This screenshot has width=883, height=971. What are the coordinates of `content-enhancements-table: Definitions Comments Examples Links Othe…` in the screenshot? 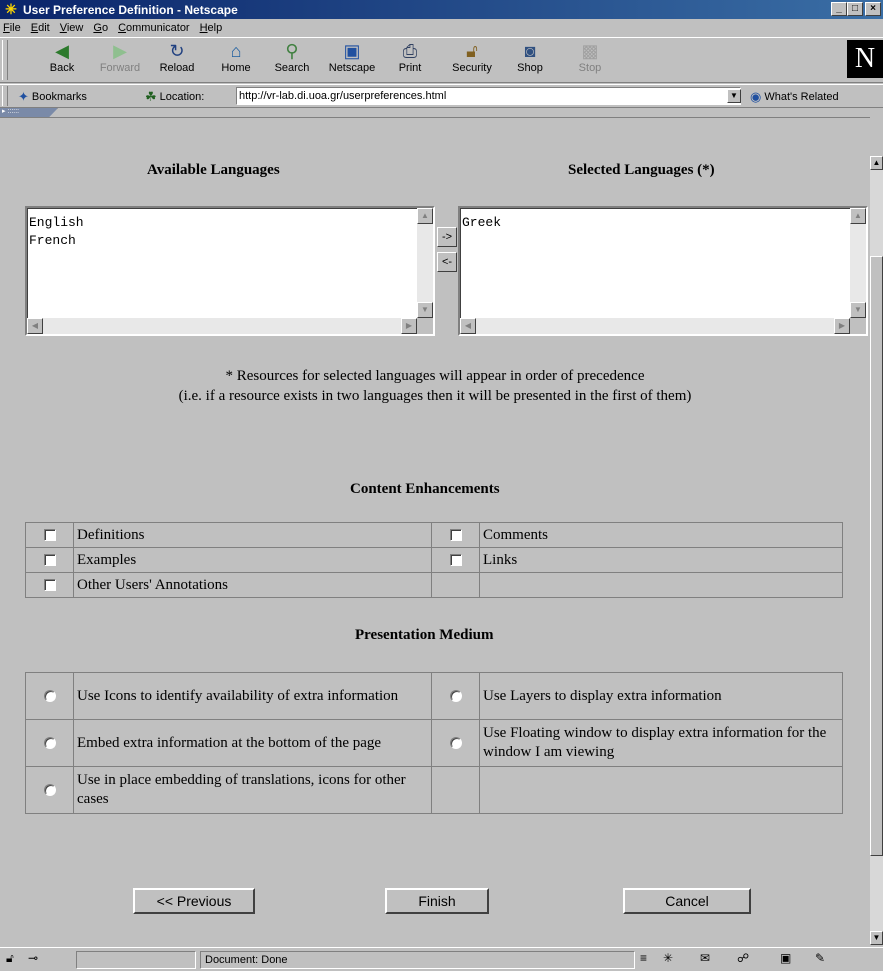 It's located at (434, 560).